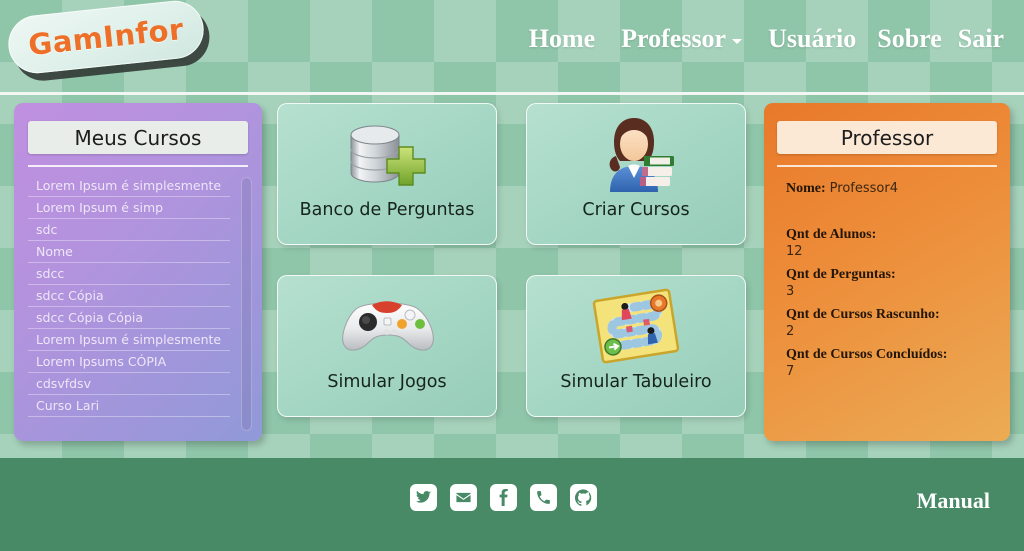  I want to click on chevron-down-icon, so click(737, 41).